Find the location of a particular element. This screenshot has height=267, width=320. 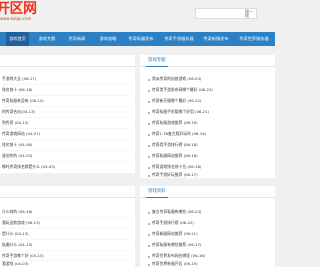

list-item: 传奇私服网站推荐 (06-18) is located at coordinates (212, 156).